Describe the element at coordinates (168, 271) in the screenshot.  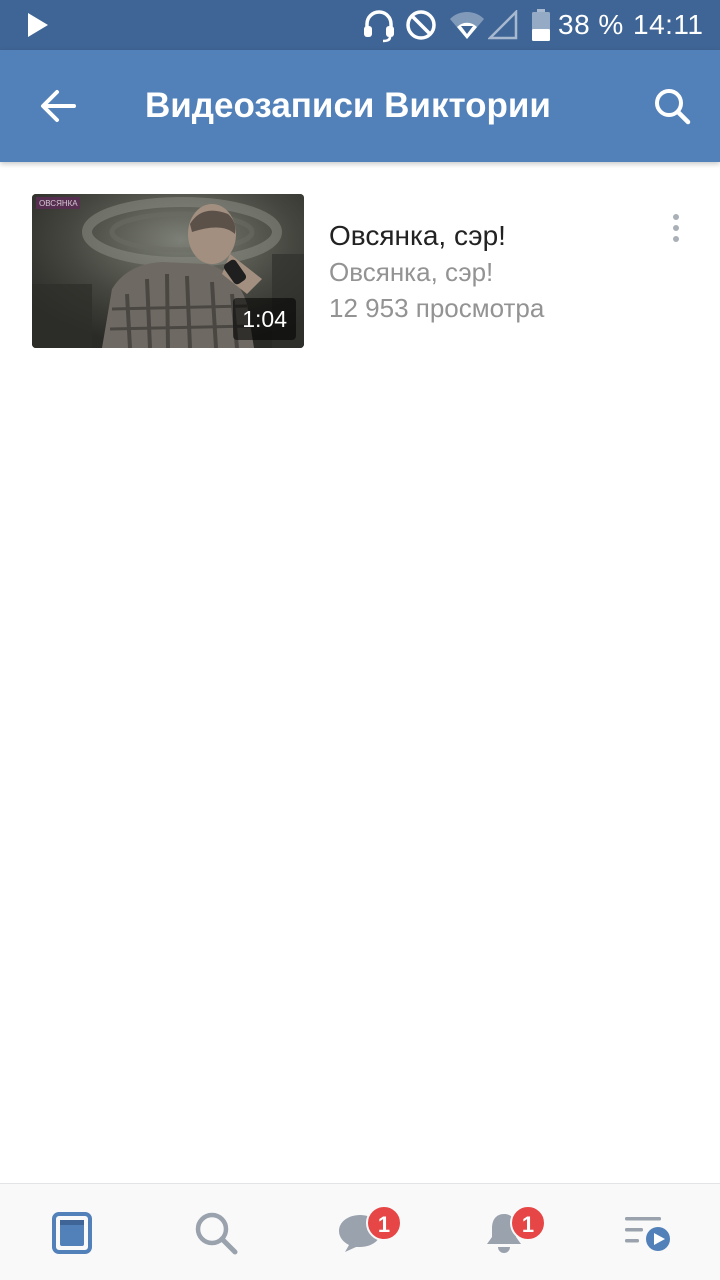
I see `video-thumbnail: ОВСЯНКА 1:04` at that location.